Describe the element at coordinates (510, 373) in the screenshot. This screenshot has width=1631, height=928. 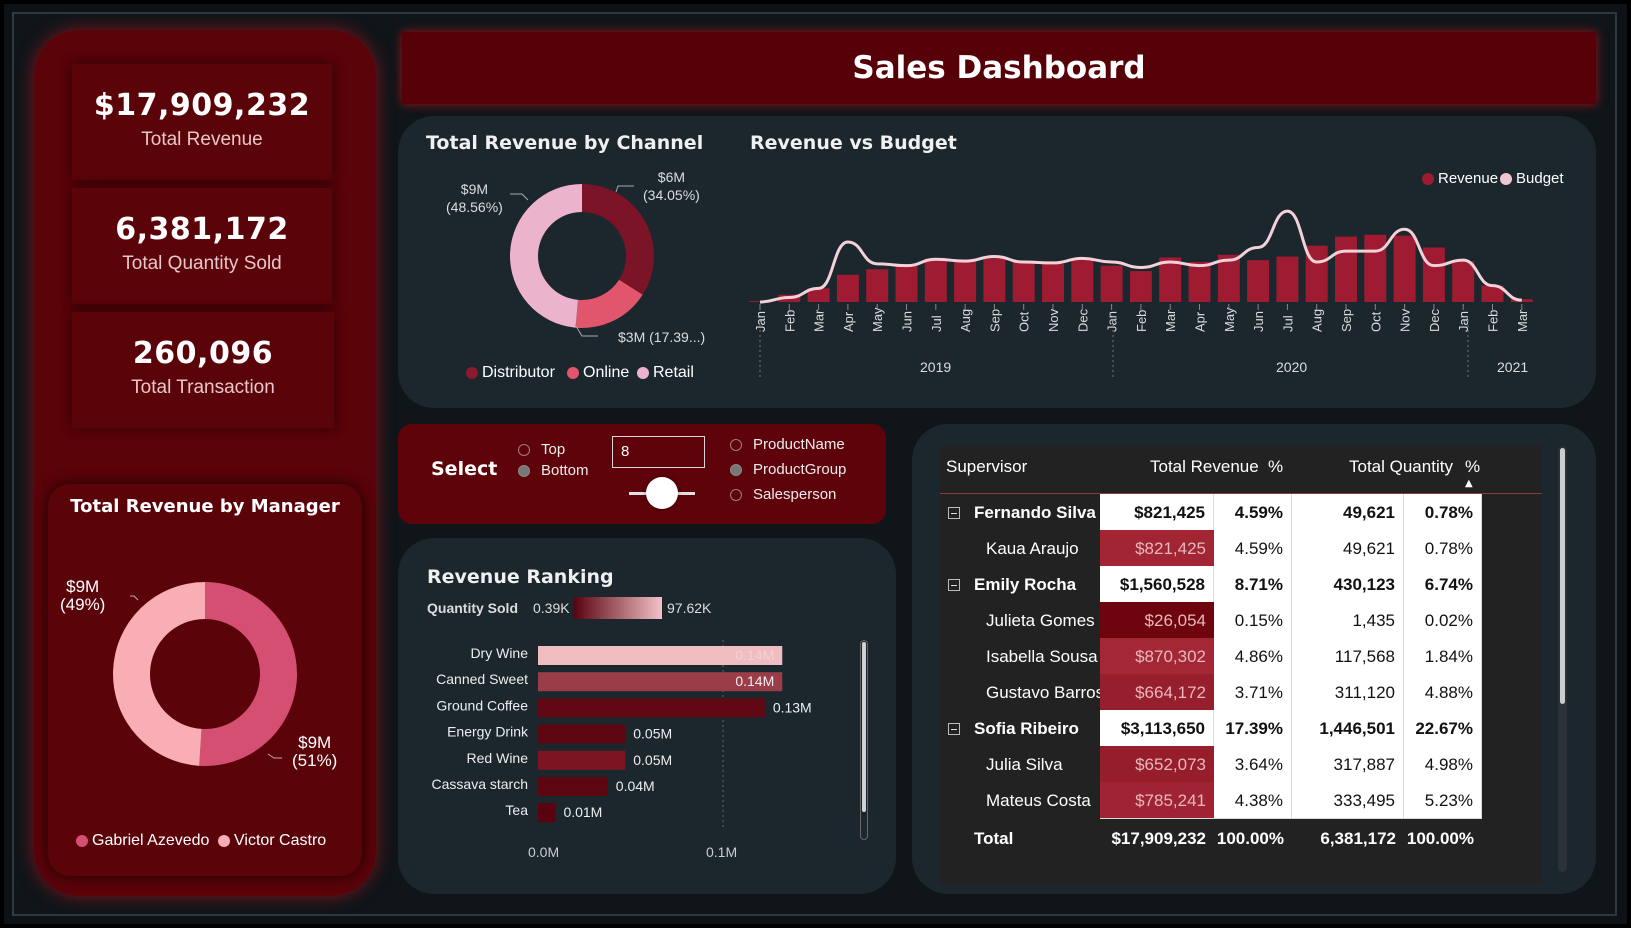
I see `legend-distributor: Distributor` at that location.